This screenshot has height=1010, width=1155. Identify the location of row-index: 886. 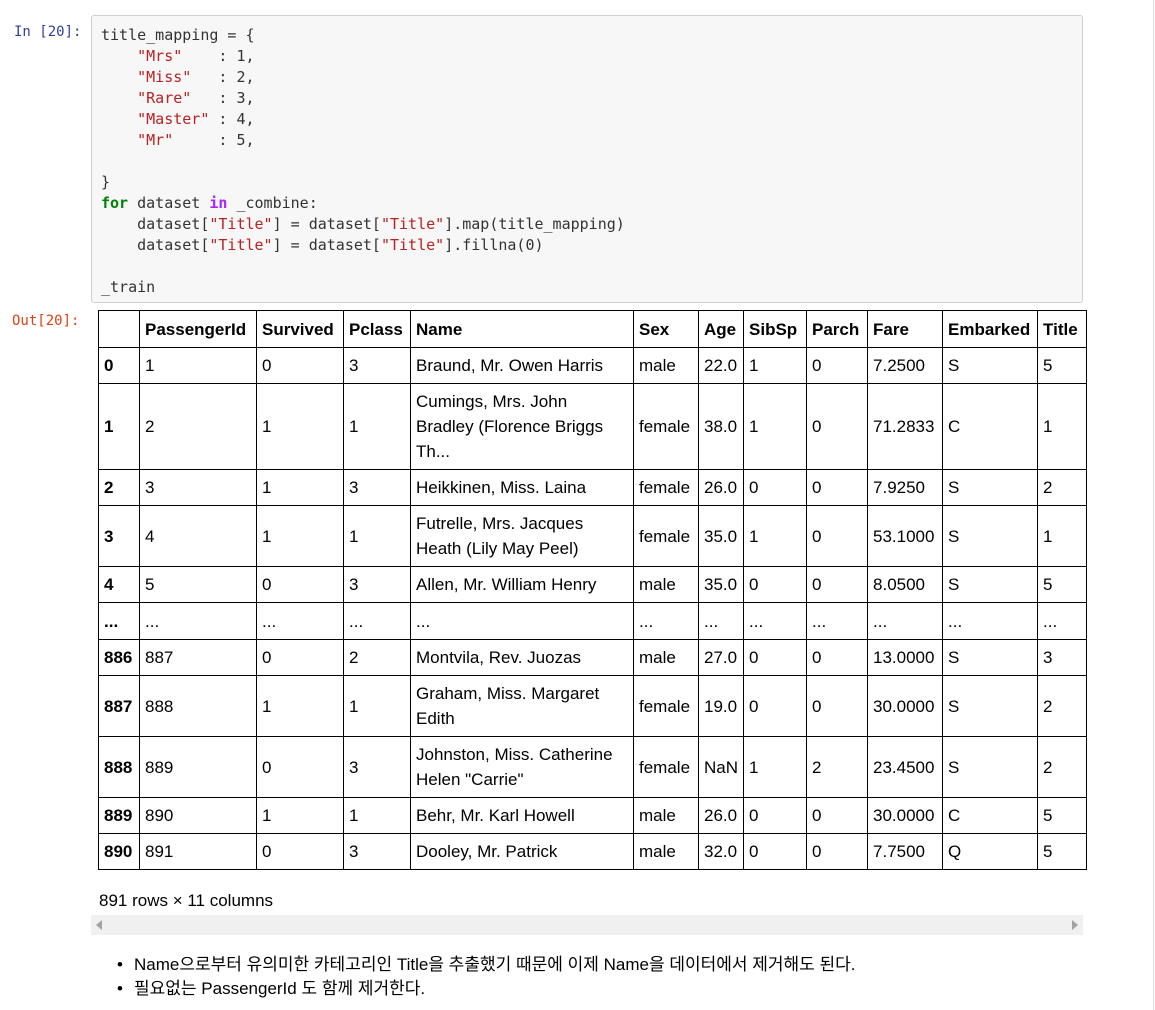
(119, 657).